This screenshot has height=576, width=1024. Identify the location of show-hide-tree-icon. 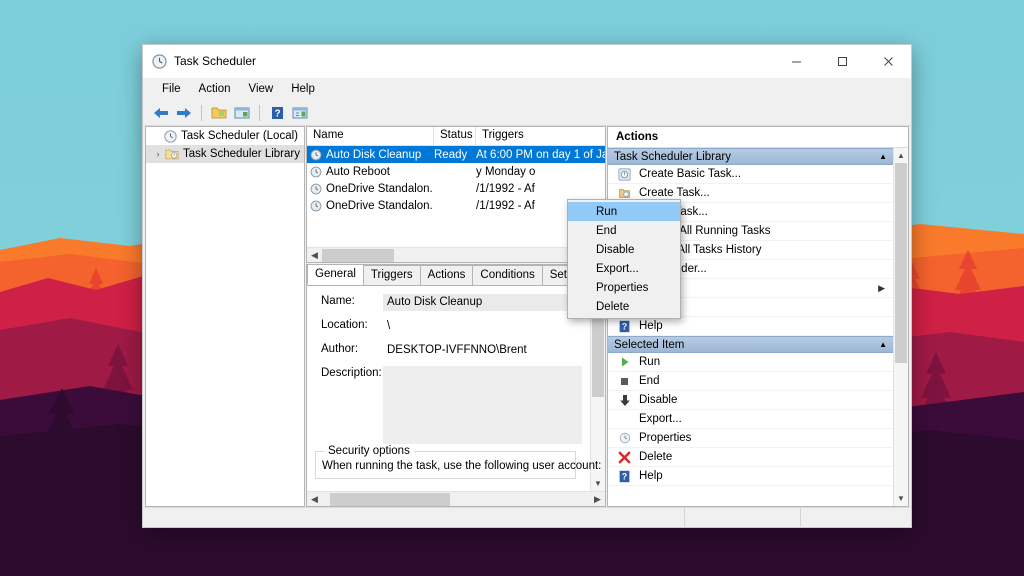
(219, 113).